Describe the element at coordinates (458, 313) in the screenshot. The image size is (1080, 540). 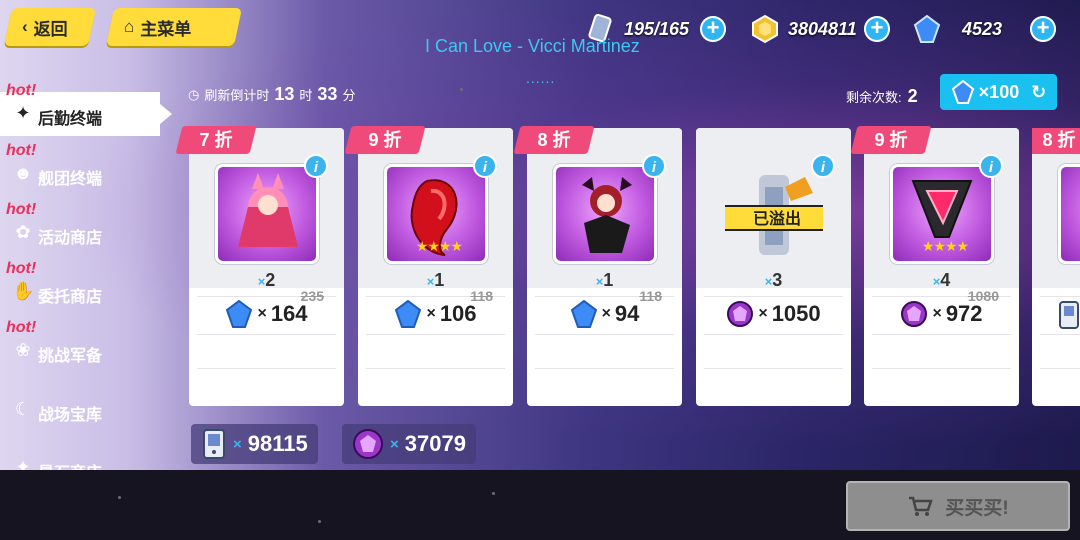
I see `price-value: 106` at that location.